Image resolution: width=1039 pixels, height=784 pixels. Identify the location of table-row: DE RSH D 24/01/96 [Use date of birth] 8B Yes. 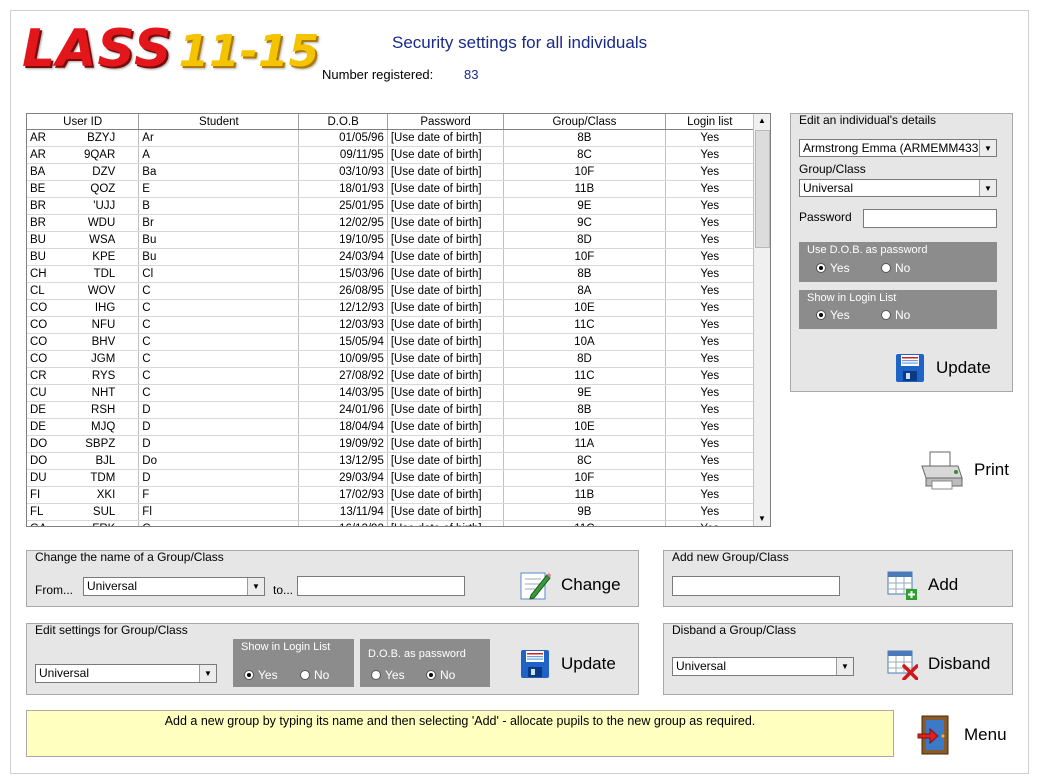
(391, 410).